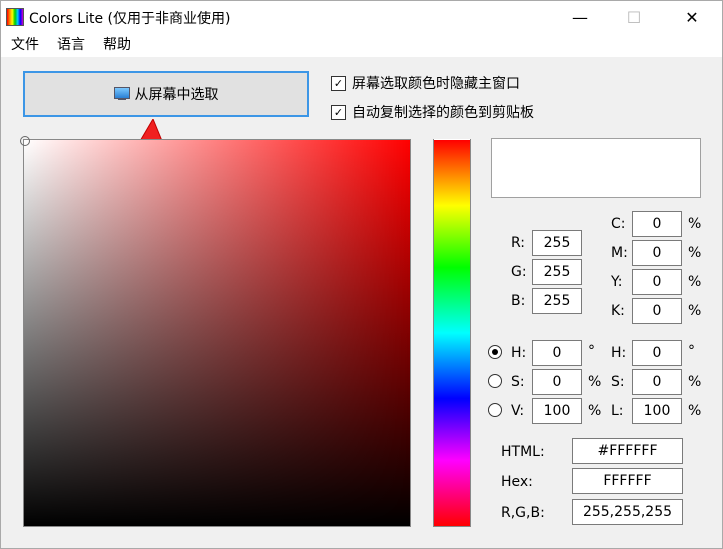 The height and width of the screenshot is (549, 723). What do you see at coordinates (130, 19) in the screenshot?
I see `window-title: Colors Lite (仅用于非商业使用)` at bounding box center [130, 19].